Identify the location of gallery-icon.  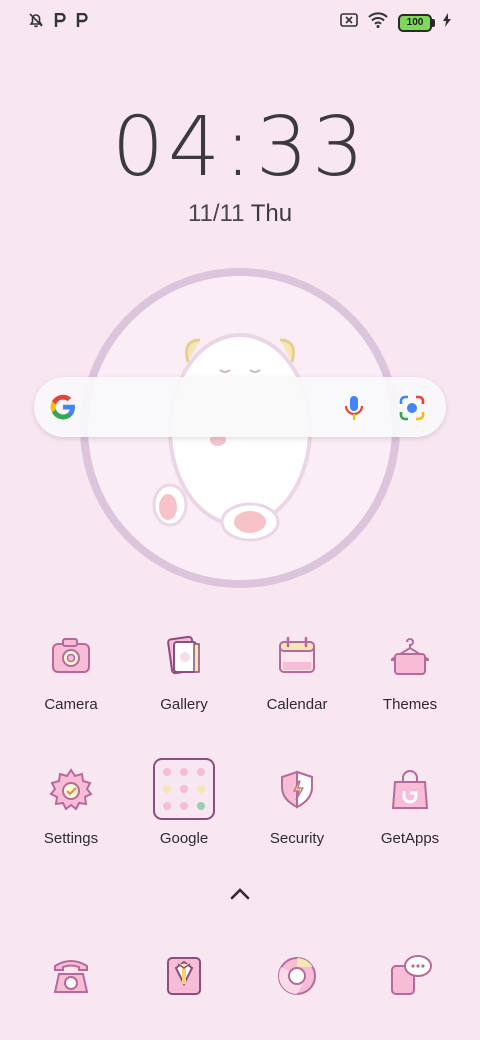
(184, 656).